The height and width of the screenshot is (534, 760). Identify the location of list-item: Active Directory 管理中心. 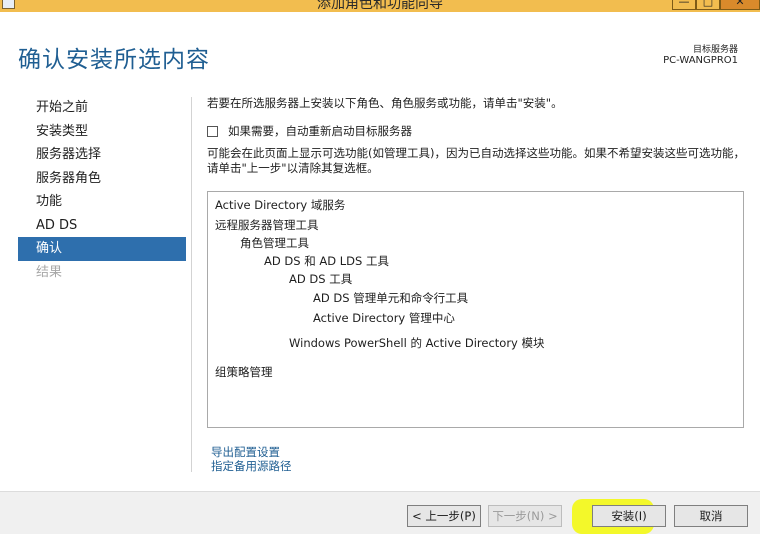
(384, 318).